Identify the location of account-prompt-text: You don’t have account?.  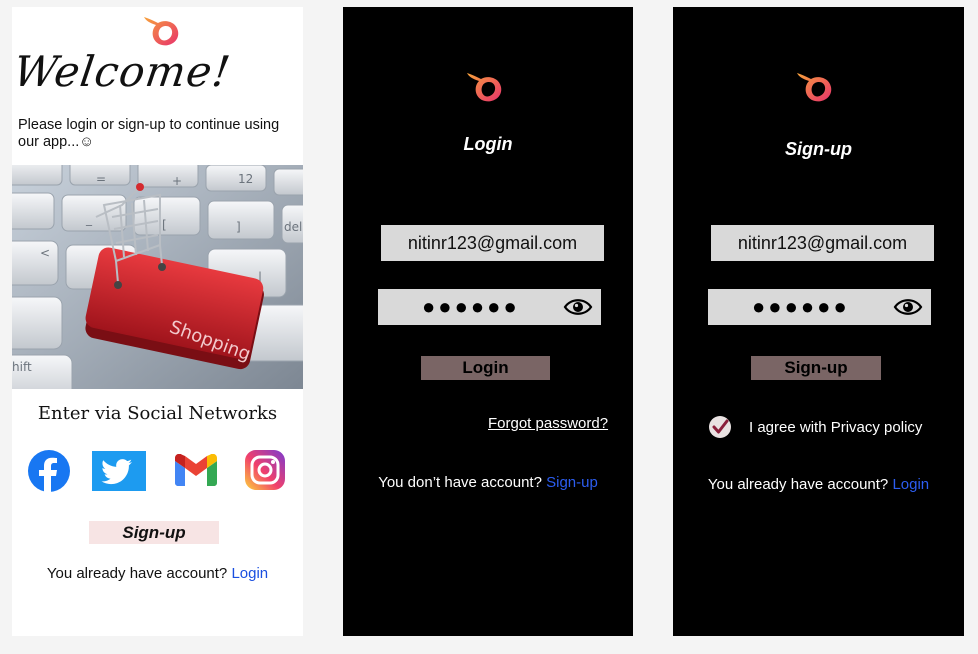
(460, 482).